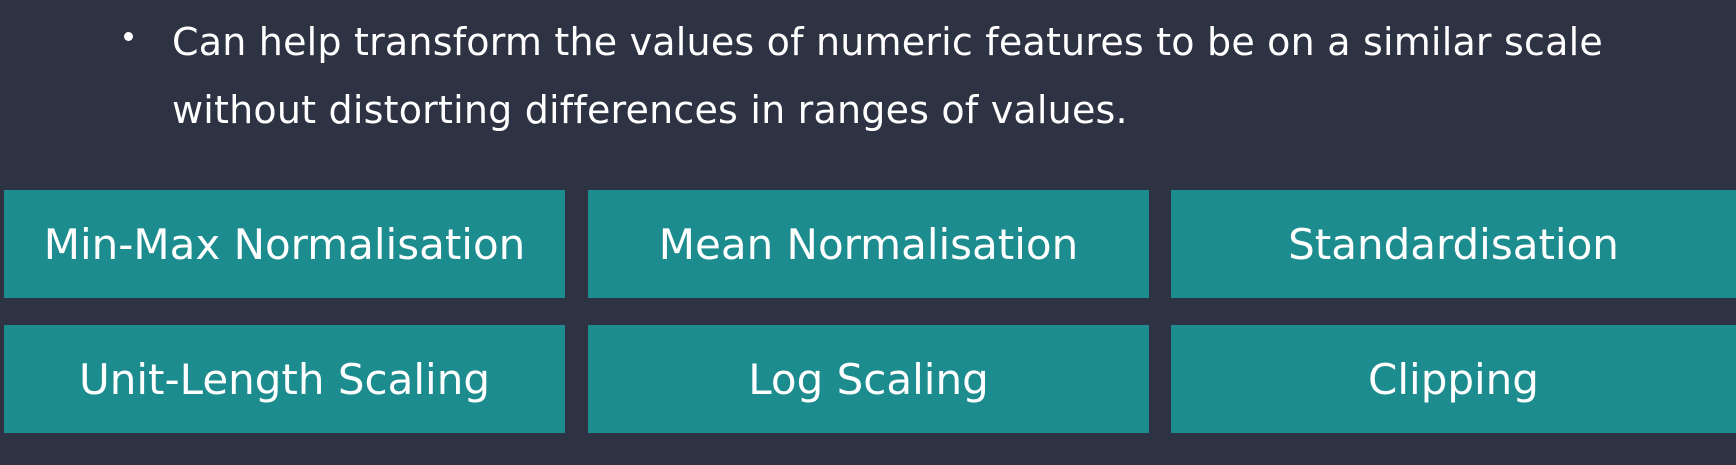 Image resolution: width=1736 pixels, height=465 pixels. Describe the element at coordinates (284, 244) in the screenshot. I see `technique-tile-min-max-normalisation: Min-Max Normalisation` at that location.